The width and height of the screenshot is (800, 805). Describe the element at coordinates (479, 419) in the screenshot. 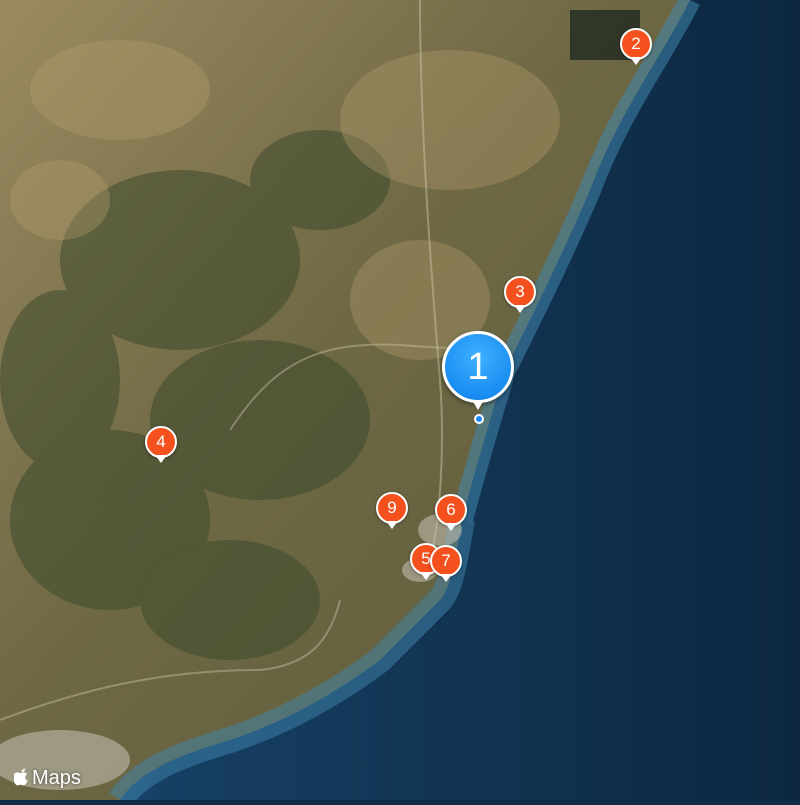

I see `current-location-dot` at that location.